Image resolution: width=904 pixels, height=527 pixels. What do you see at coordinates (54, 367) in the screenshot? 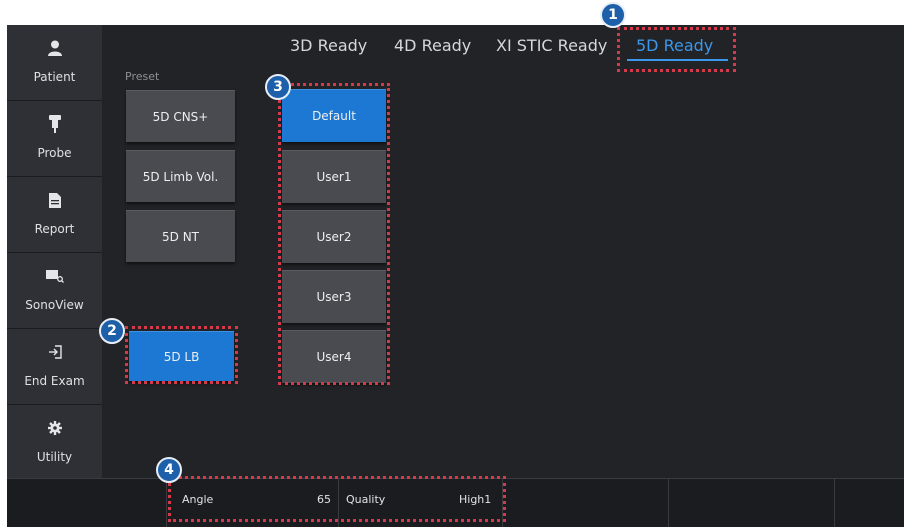
I see `sidebar-item-end-exam: End Exam` at bounding box center [54, 367].